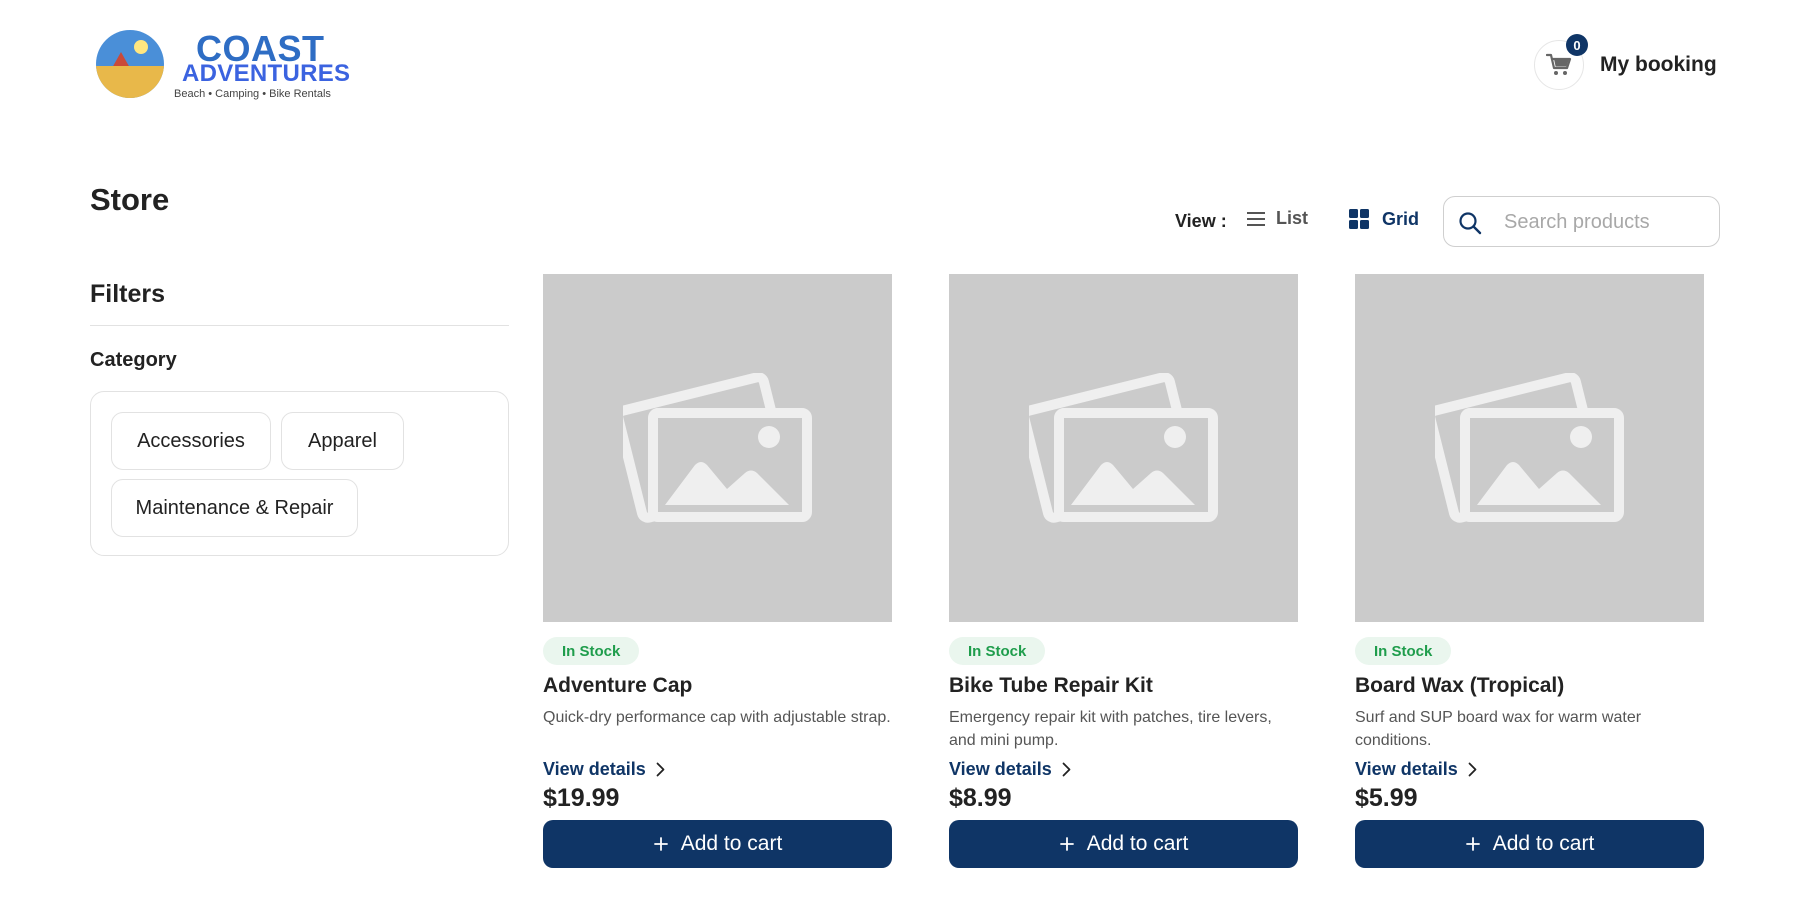  I want to click on search-box, so click(1581, 221).